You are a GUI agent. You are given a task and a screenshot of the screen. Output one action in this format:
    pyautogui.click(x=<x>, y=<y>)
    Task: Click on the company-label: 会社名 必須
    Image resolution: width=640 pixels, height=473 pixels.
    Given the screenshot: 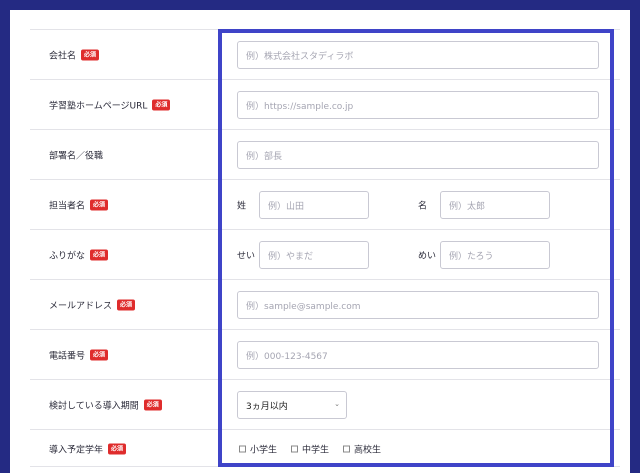 What is the action you would take?
    pyautogui.click(x=74, y=55)
    